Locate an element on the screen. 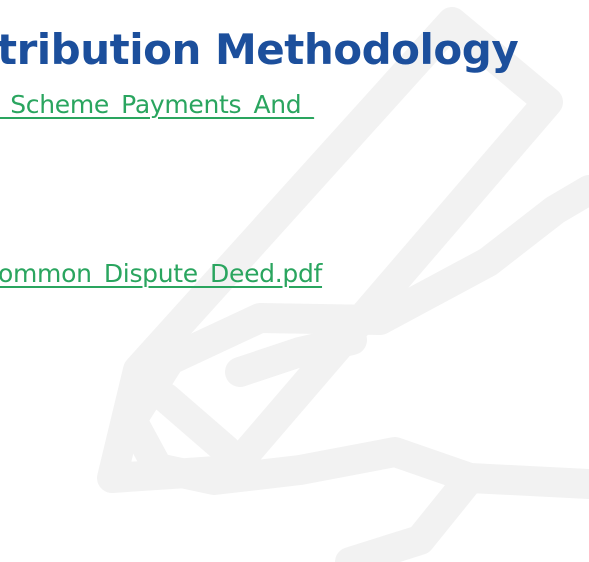  scheme-payments-document-link: _Scheme_Payments_And_ is located at coordinates (157, 104).